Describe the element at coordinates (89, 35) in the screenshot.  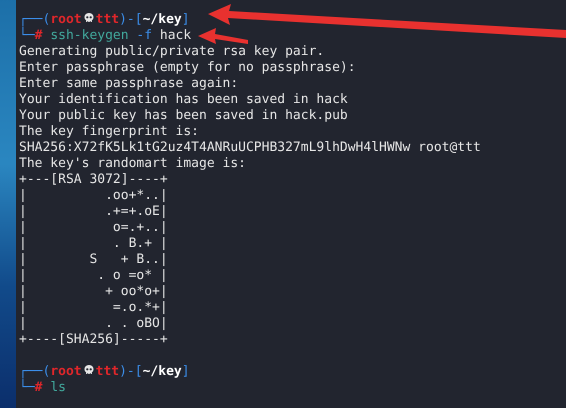
I see `command-token: ssh-keygen` at that location.